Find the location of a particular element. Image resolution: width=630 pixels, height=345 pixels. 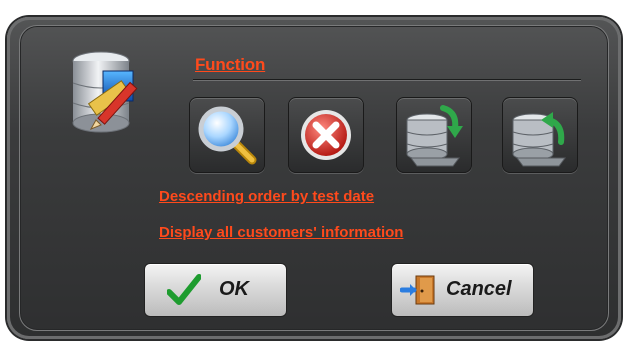

delete-button is located at coordinates (326, 135).